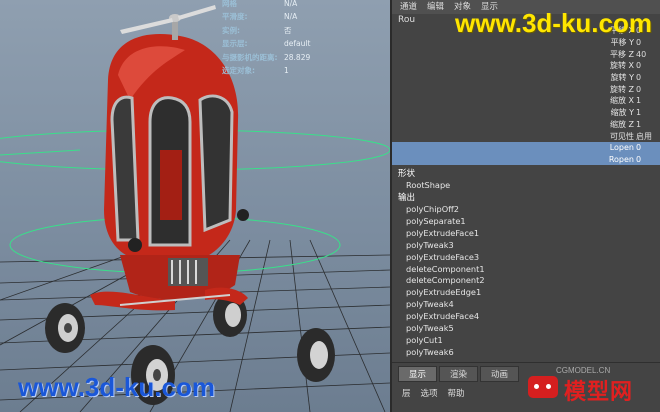 The image size is (660, 412). I want to click on input-node: polyTweak5, so click(528, 329).